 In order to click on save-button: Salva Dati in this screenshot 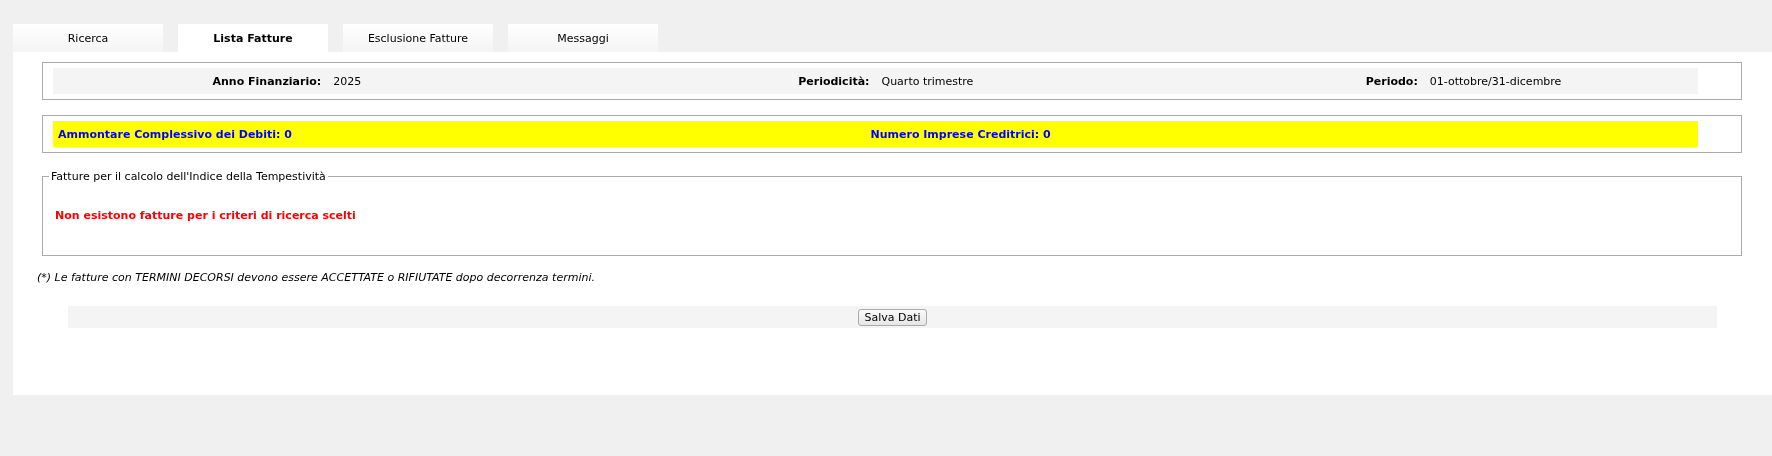, I will do `click(892, 317)`.